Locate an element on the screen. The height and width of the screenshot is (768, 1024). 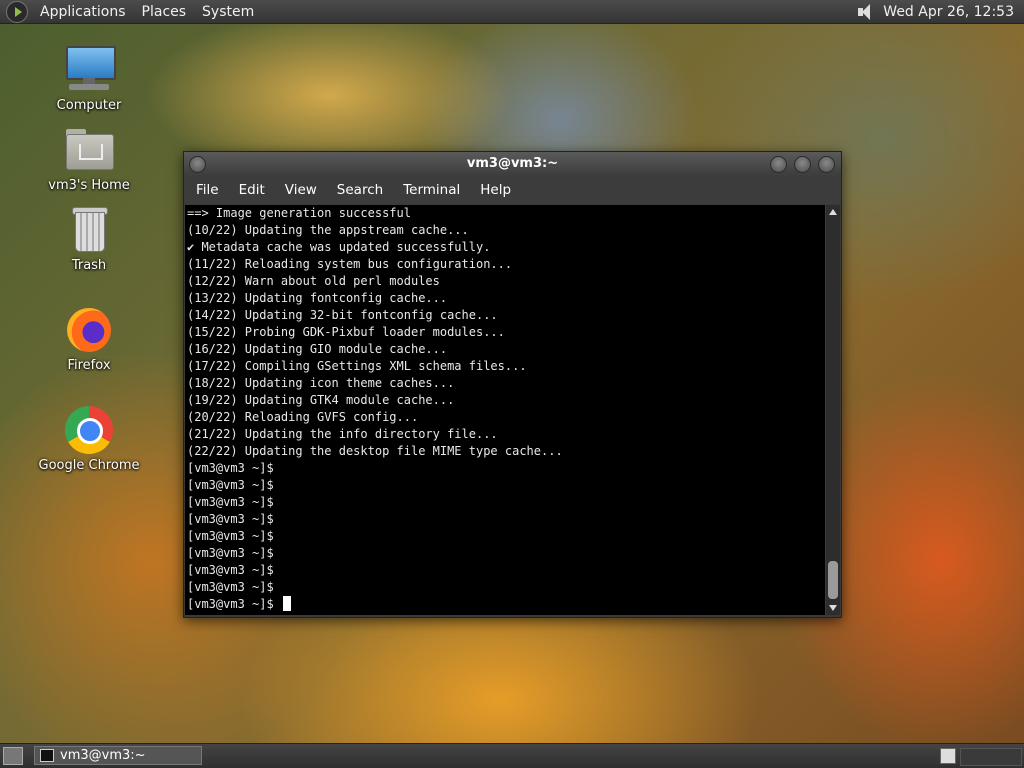
taskbar-terminal-button: vm3@vm3:~ is located at coordinates (118, 755).